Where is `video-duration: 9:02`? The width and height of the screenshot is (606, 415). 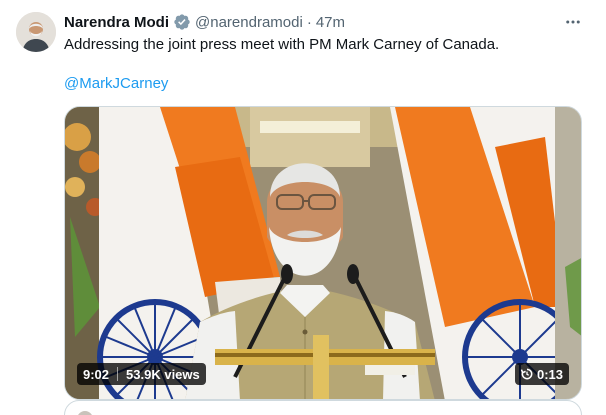
video-duration: 9:02 is located at coordinates (96, 374).